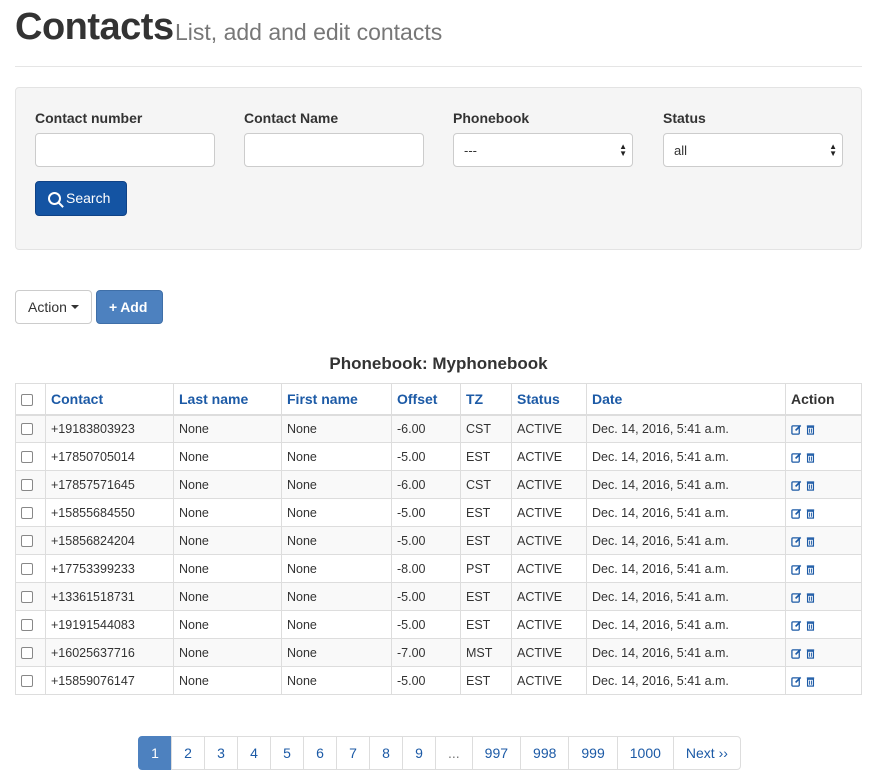 The width and height of the screenshot is (885, 773). What do you see at coordinates (155, 753) in the screenshot?
I see `page-link-1: 1` at bounding box center [155, 753].